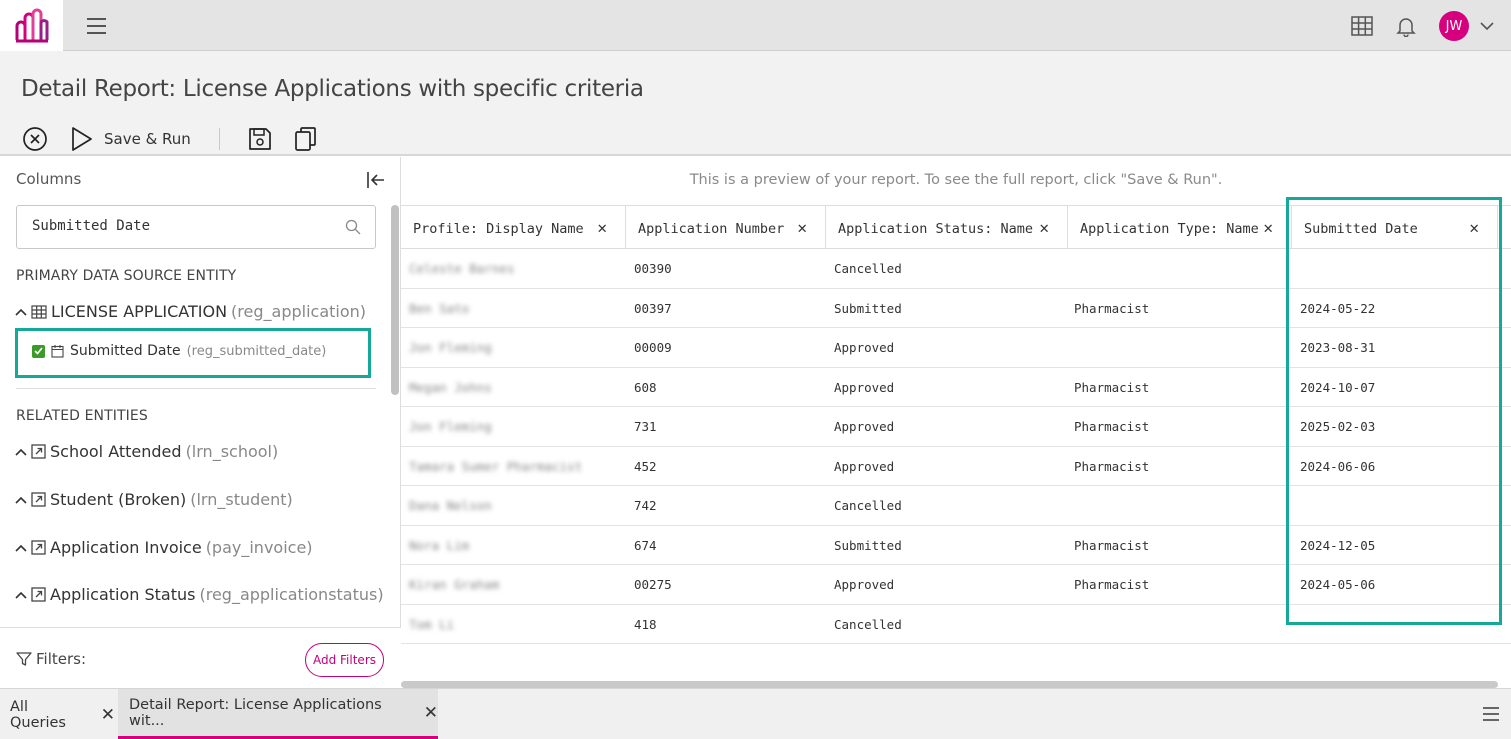  What do you see at coordinates (376, 180) in the screenshot?
I see `collapse-panel-icon` at bounding box center [376, 180].